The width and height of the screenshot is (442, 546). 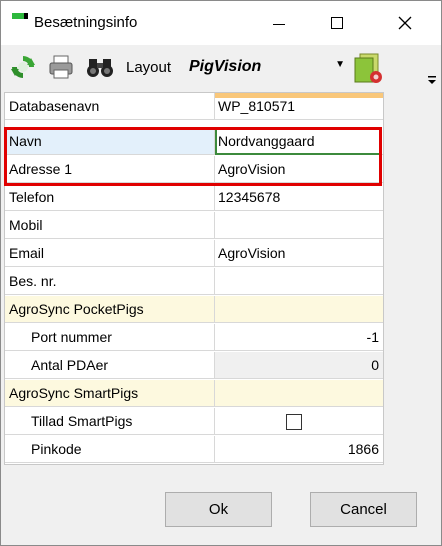 I want to click on close-button, so click(x=405, y=23).